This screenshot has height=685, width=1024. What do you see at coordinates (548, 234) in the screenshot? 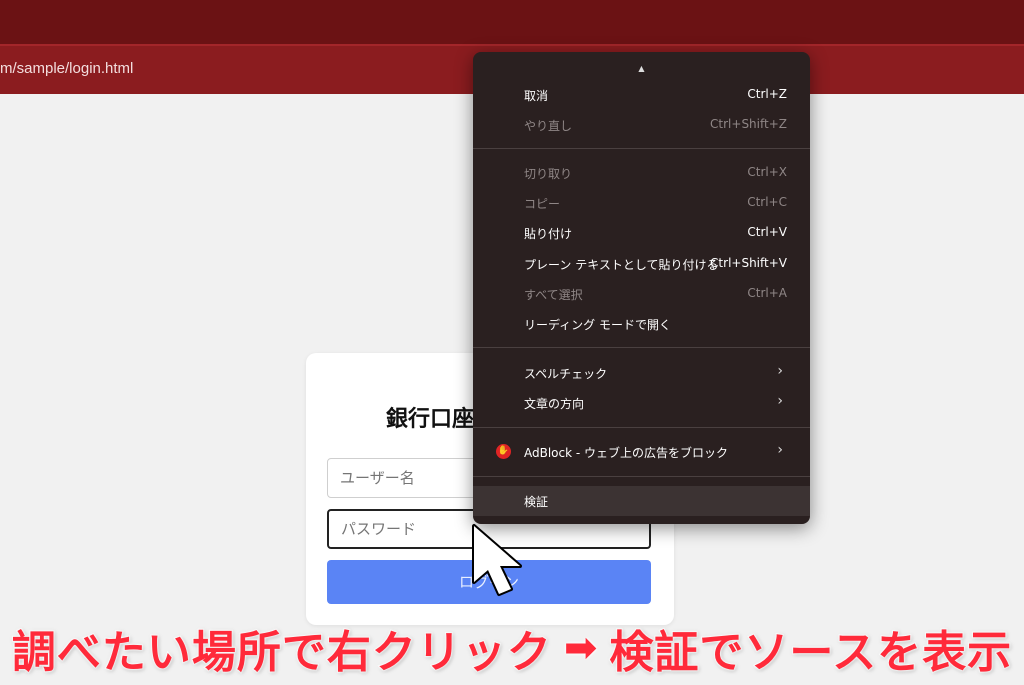
I see `menu-item-label: 貼り付け` at bounding box center [548, 234].